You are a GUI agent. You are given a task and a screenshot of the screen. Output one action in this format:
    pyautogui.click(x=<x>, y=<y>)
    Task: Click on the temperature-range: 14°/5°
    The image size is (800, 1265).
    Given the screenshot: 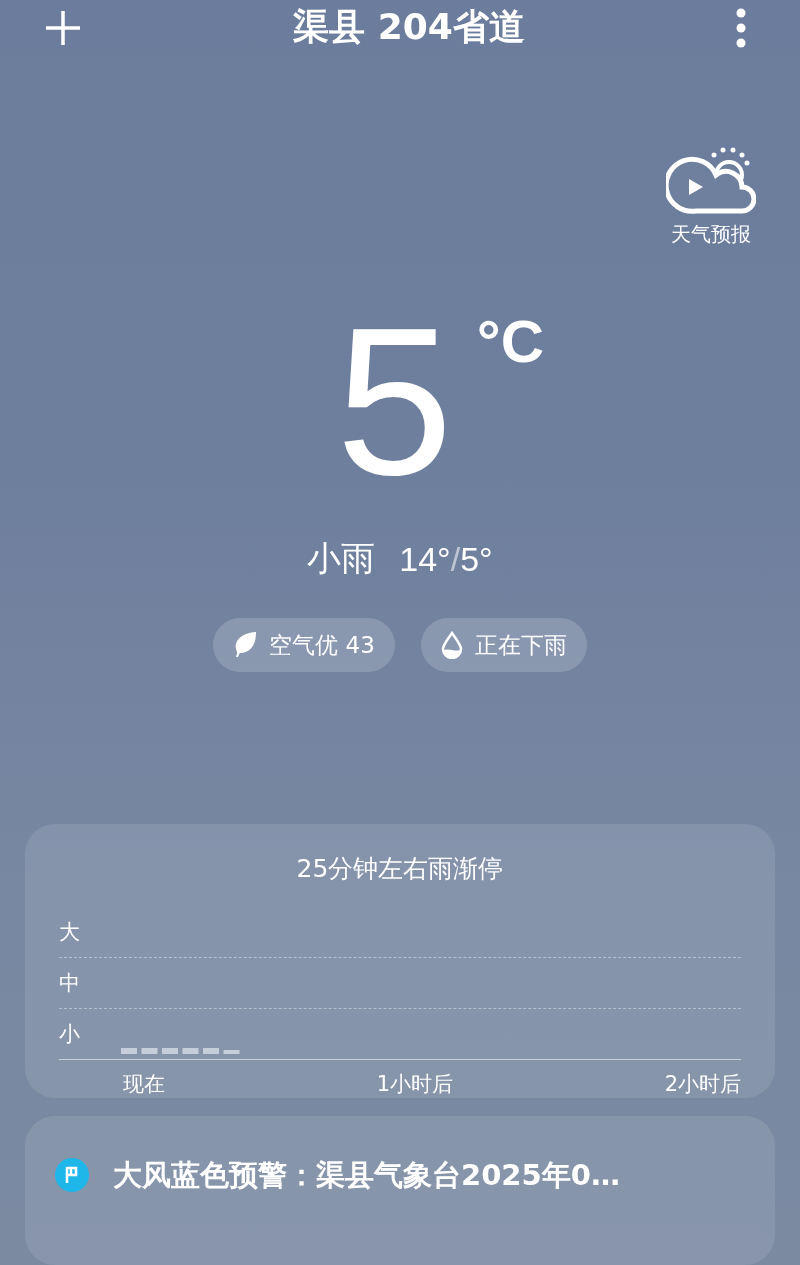 What is the action you would take?
    pyautogui.click(x=446, y=559)
    